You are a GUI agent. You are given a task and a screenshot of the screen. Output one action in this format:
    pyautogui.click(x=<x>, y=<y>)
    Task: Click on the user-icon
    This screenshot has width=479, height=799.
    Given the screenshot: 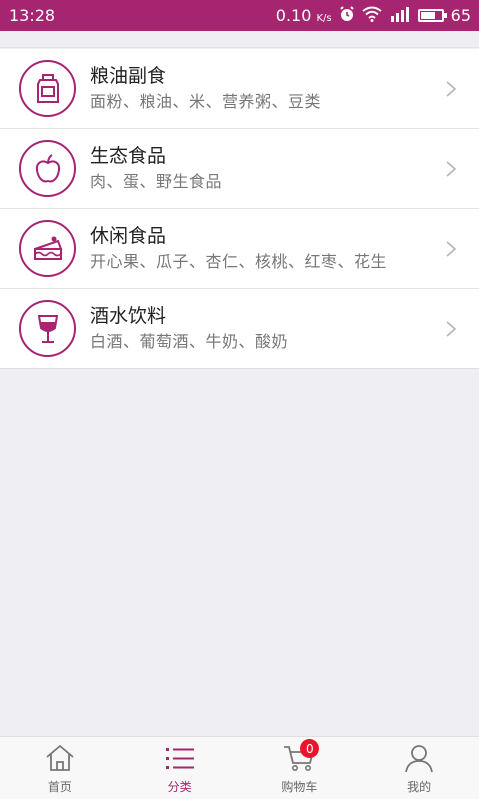 What is the action you would take?
    pyautogui.click(x=419, y=758)
    